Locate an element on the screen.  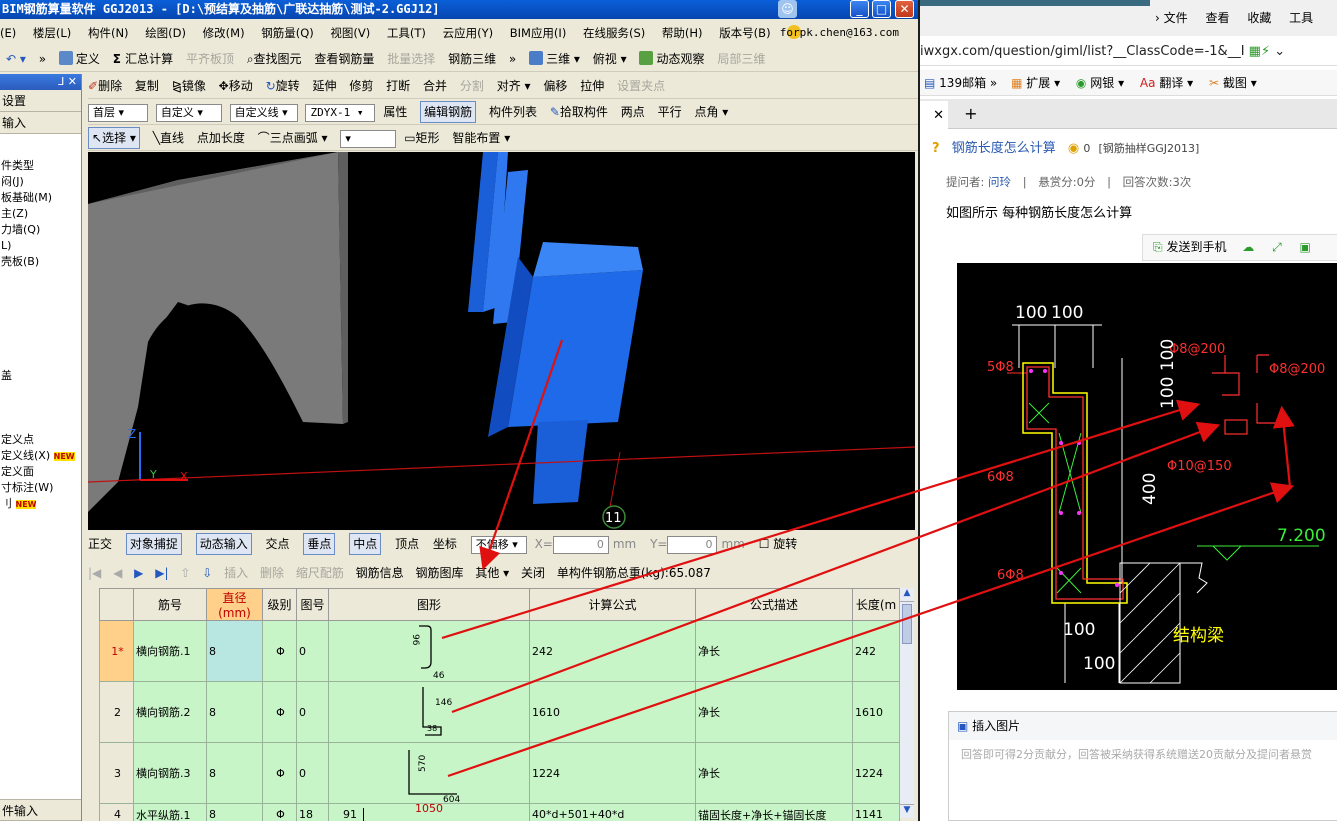
toolbar-more-icon: » is located at coordinates (42, 59).